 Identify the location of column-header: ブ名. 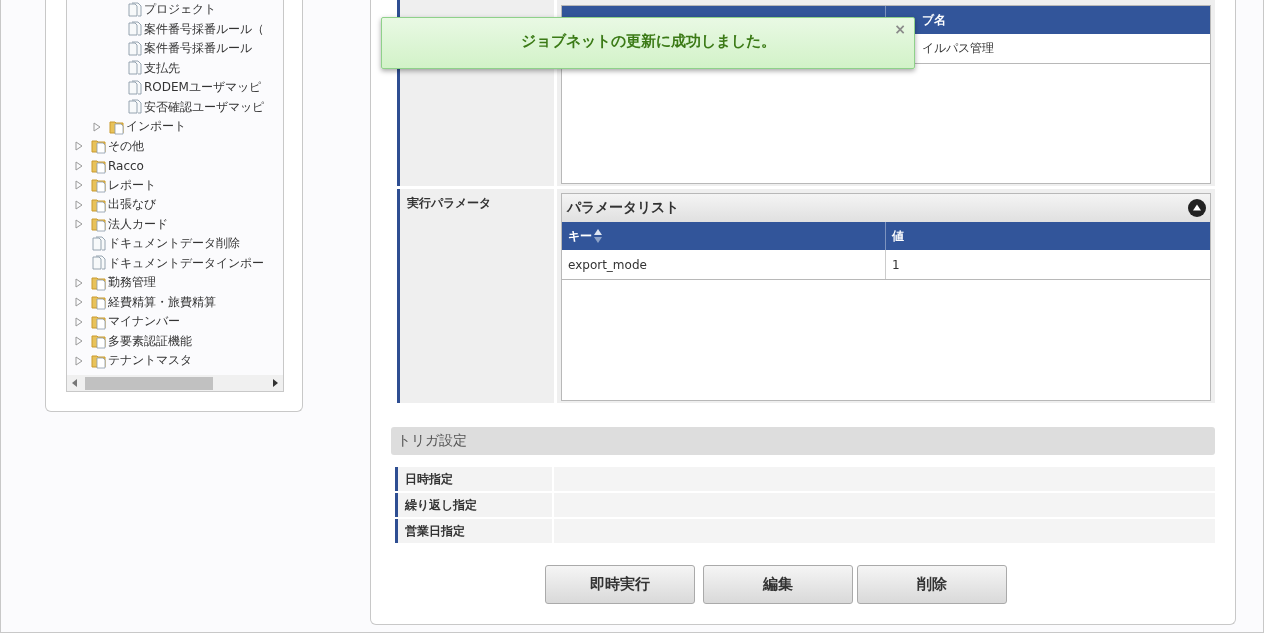
(934, 20).